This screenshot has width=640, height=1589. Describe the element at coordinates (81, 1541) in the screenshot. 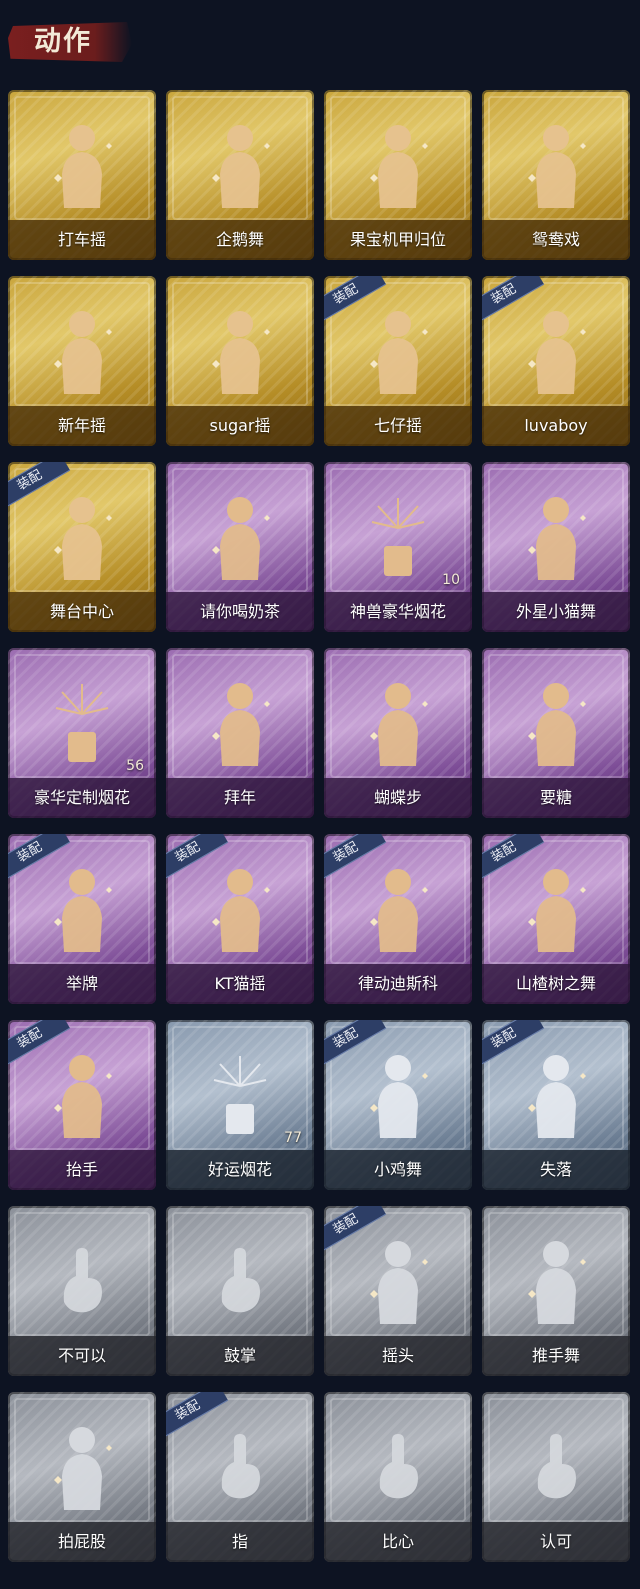

I see `action-label: 拍屁股` at that location.